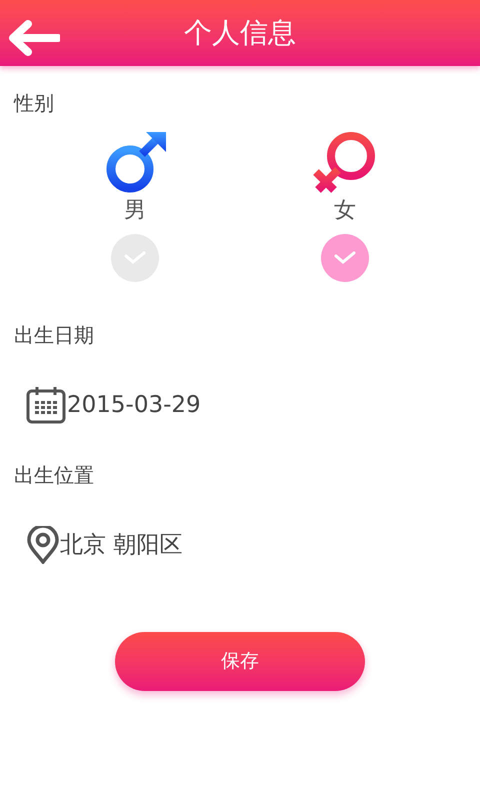  I want to click on page-title: 个人信息, so click(240, 33).